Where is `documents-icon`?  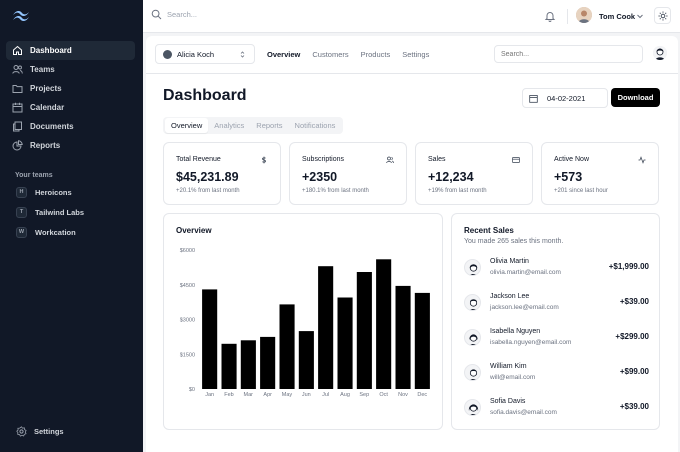 documents-icon is located at coordinates (17, 126).